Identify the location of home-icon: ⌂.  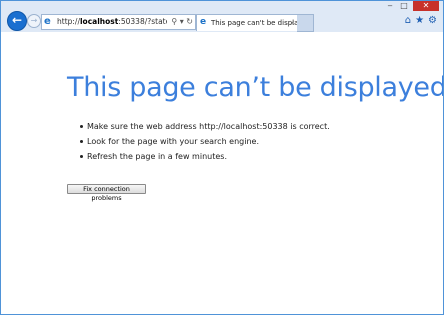
(408, 21).